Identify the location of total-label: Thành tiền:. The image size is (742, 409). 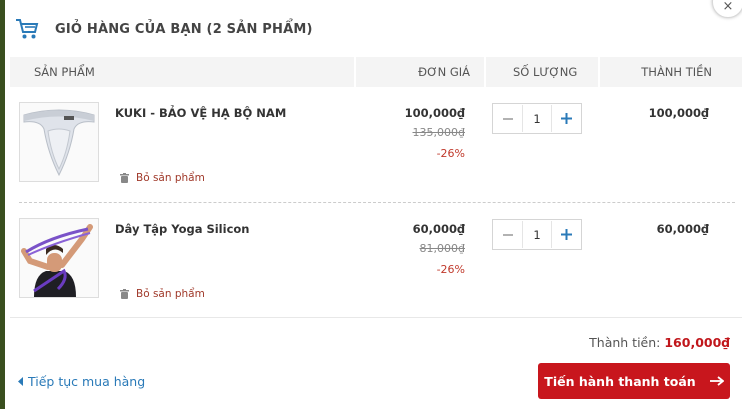
(625, 342).